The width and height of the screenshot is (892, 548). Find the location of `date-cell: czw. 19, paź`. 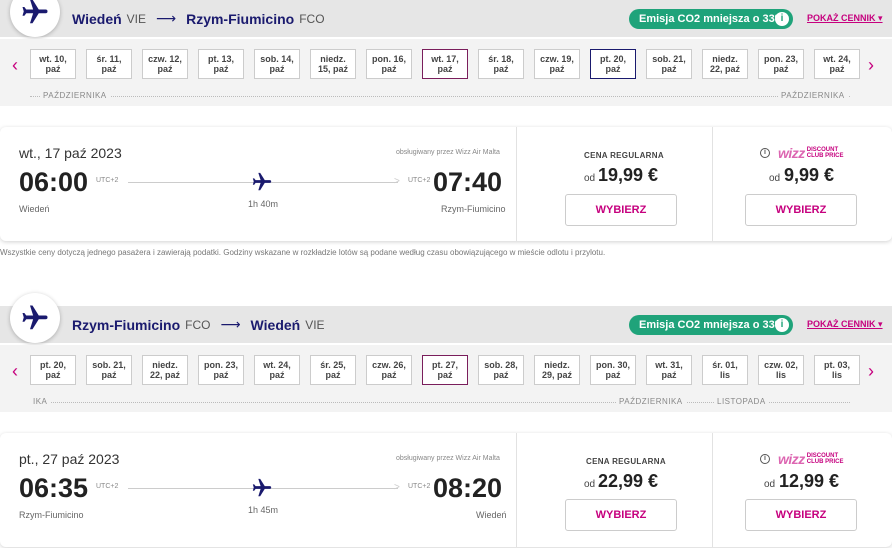

date-cell: czw. 19, paź is located at coordinates (557, 64).